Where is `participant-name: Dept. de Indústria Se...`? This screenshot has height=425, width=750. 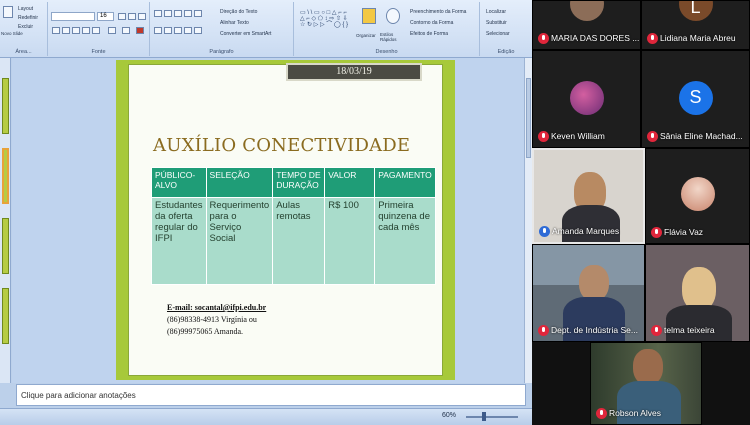 participant-name: Dept. de Indústria Se... is located at coordinates (594, 330).